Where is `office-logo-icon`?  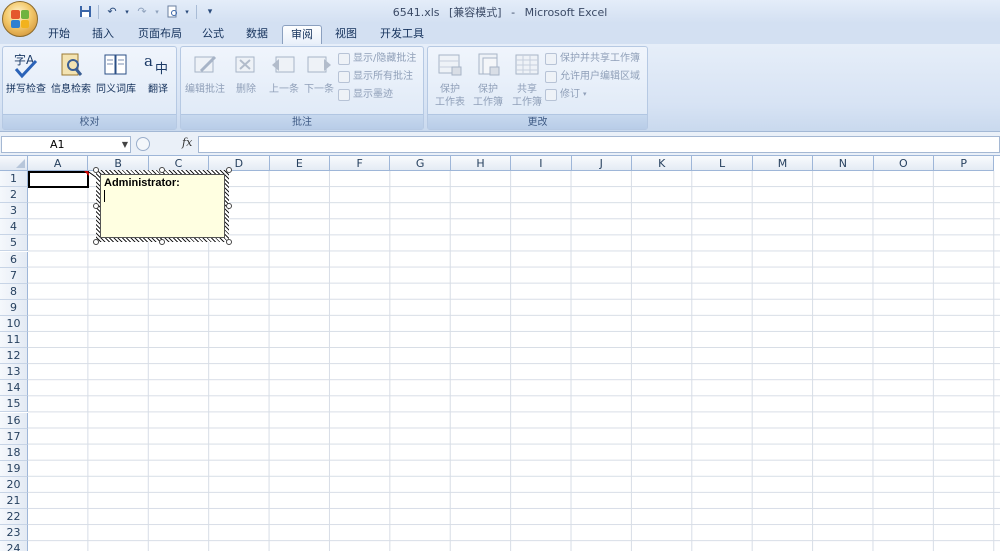 office-logo-icon is located at coordinates (20, 19).